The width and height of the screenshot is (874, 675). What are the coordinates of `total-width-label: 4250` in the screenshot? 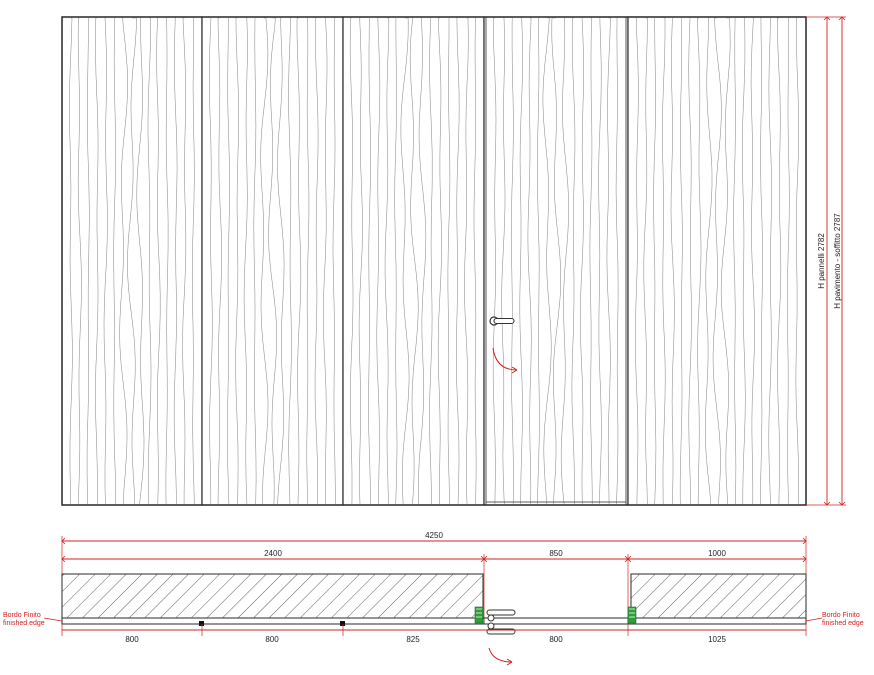 It's located at (434, 535).